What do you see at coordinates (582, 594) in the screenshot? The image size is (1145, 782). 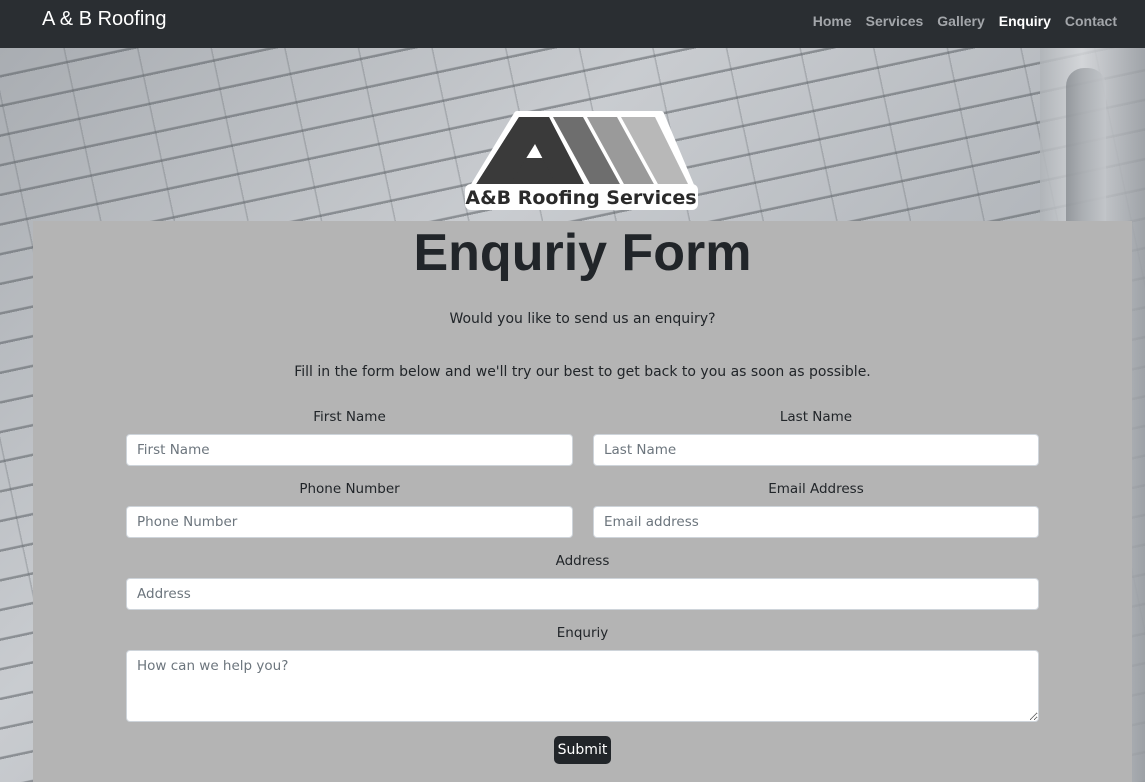 I see `address-input` at bounding box center [582, 594].